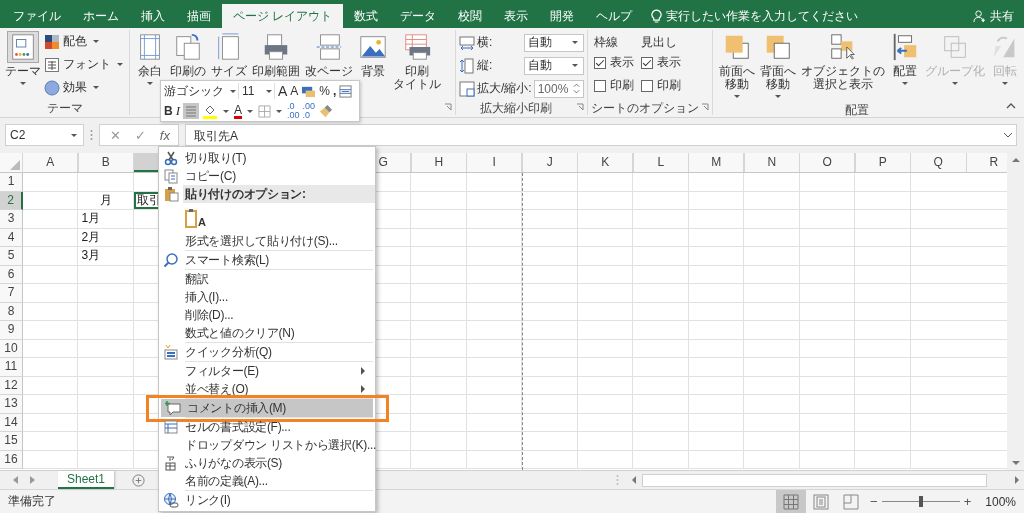 The height and width of the screenshot is (513, 1024). What do you see at coordinates (439, 162) in the screenshot?
I see `column-header: H` at bounding box center [439, 162].